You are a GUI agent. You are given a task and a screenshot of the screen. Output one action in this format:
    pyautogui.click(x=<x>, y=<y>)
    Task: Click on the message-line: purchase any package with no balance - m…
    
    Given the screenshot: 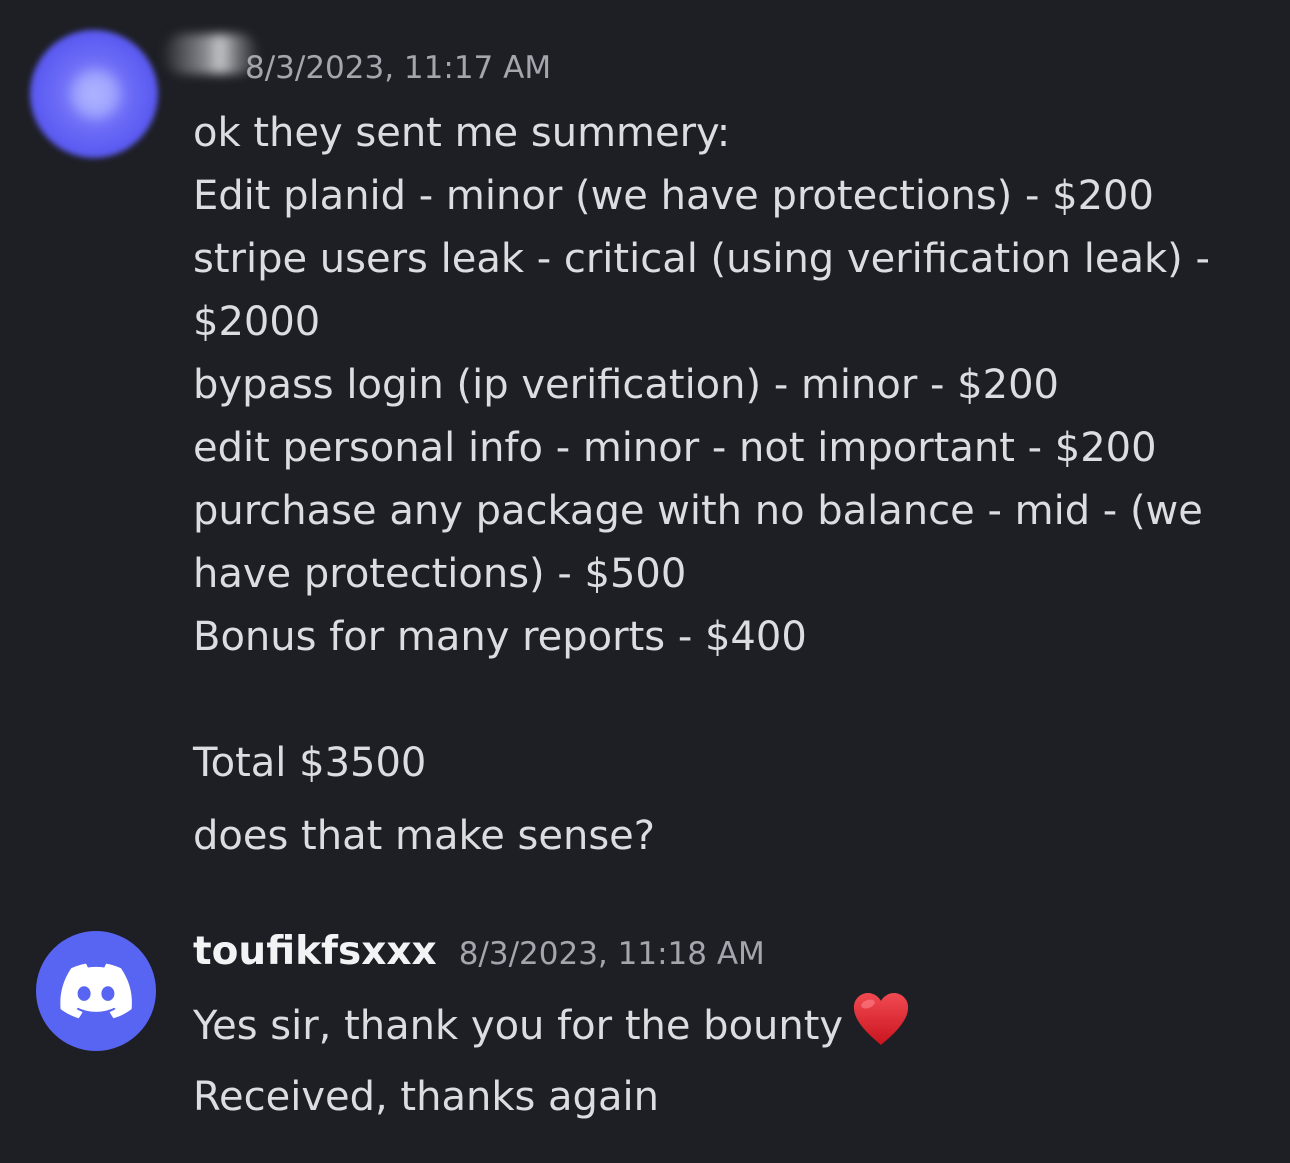 What is the action you would take?
    pyautogui.click(x=698, y=511)
    